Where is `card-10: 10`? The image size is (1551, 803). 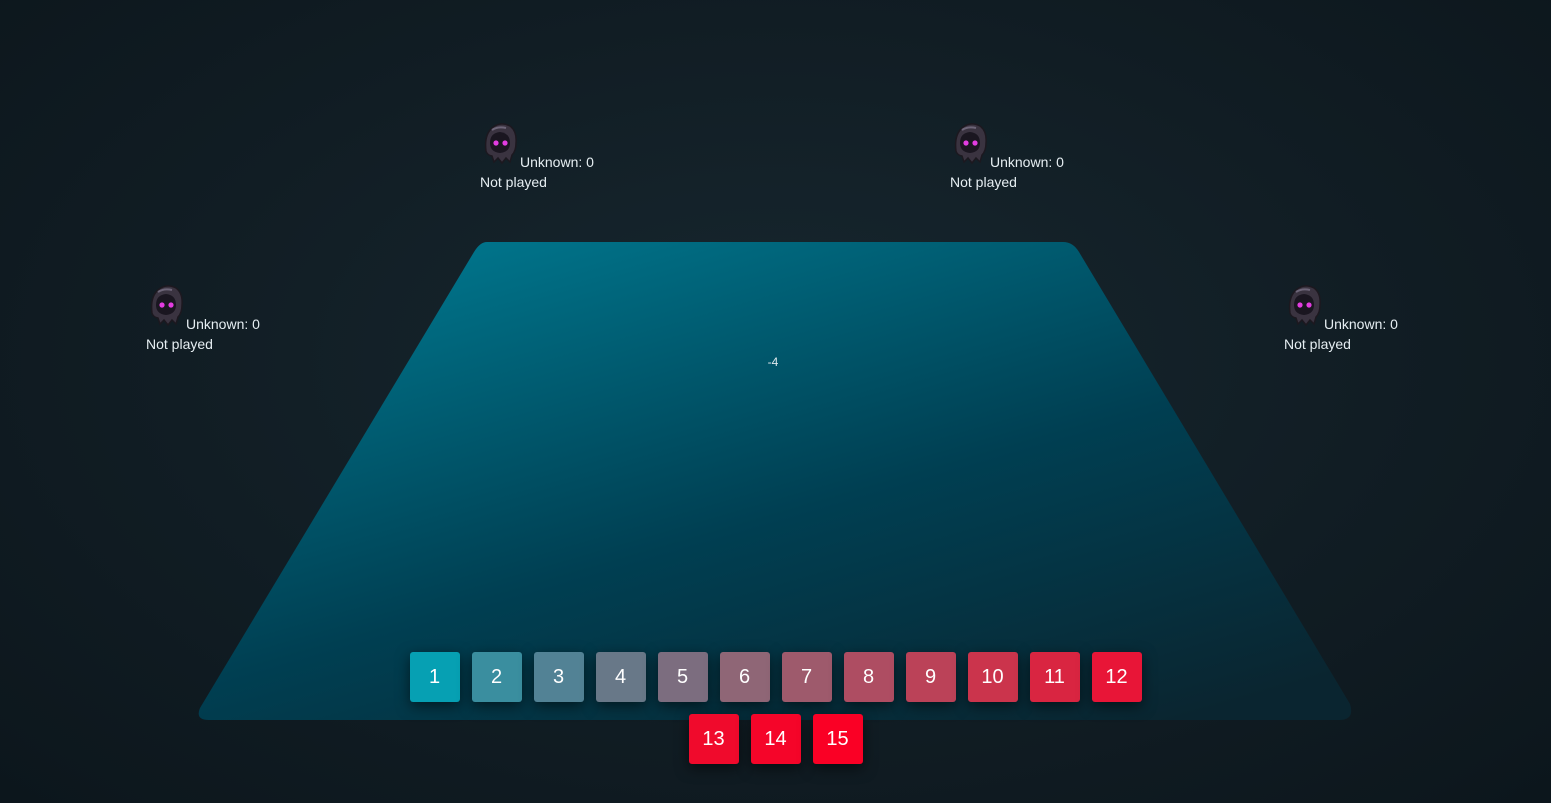 card-10: 10 is located at coordinates (992, 677).